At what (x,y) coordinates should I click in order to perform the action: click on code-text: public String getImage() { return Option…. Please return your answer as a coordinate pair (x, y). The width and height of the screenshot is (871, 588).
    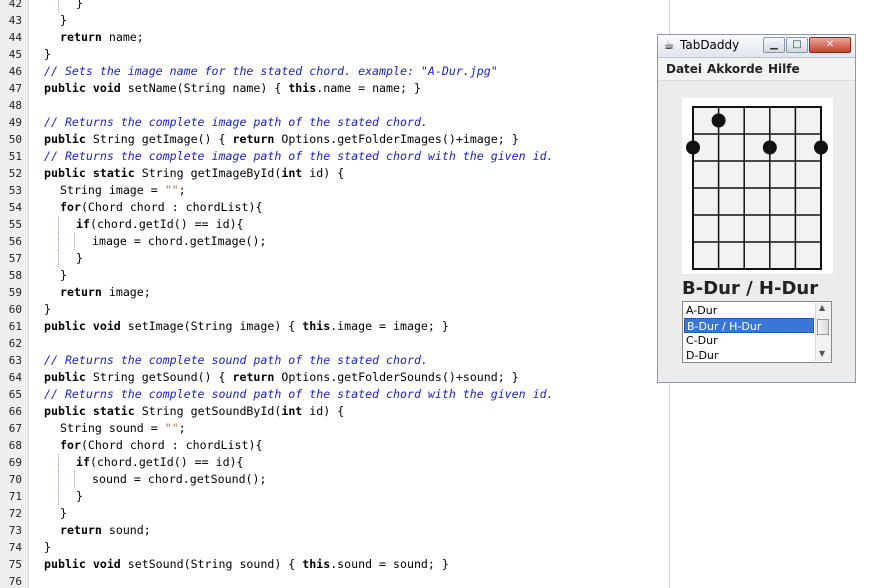
    Looking at the image, I should click on (281, 139).